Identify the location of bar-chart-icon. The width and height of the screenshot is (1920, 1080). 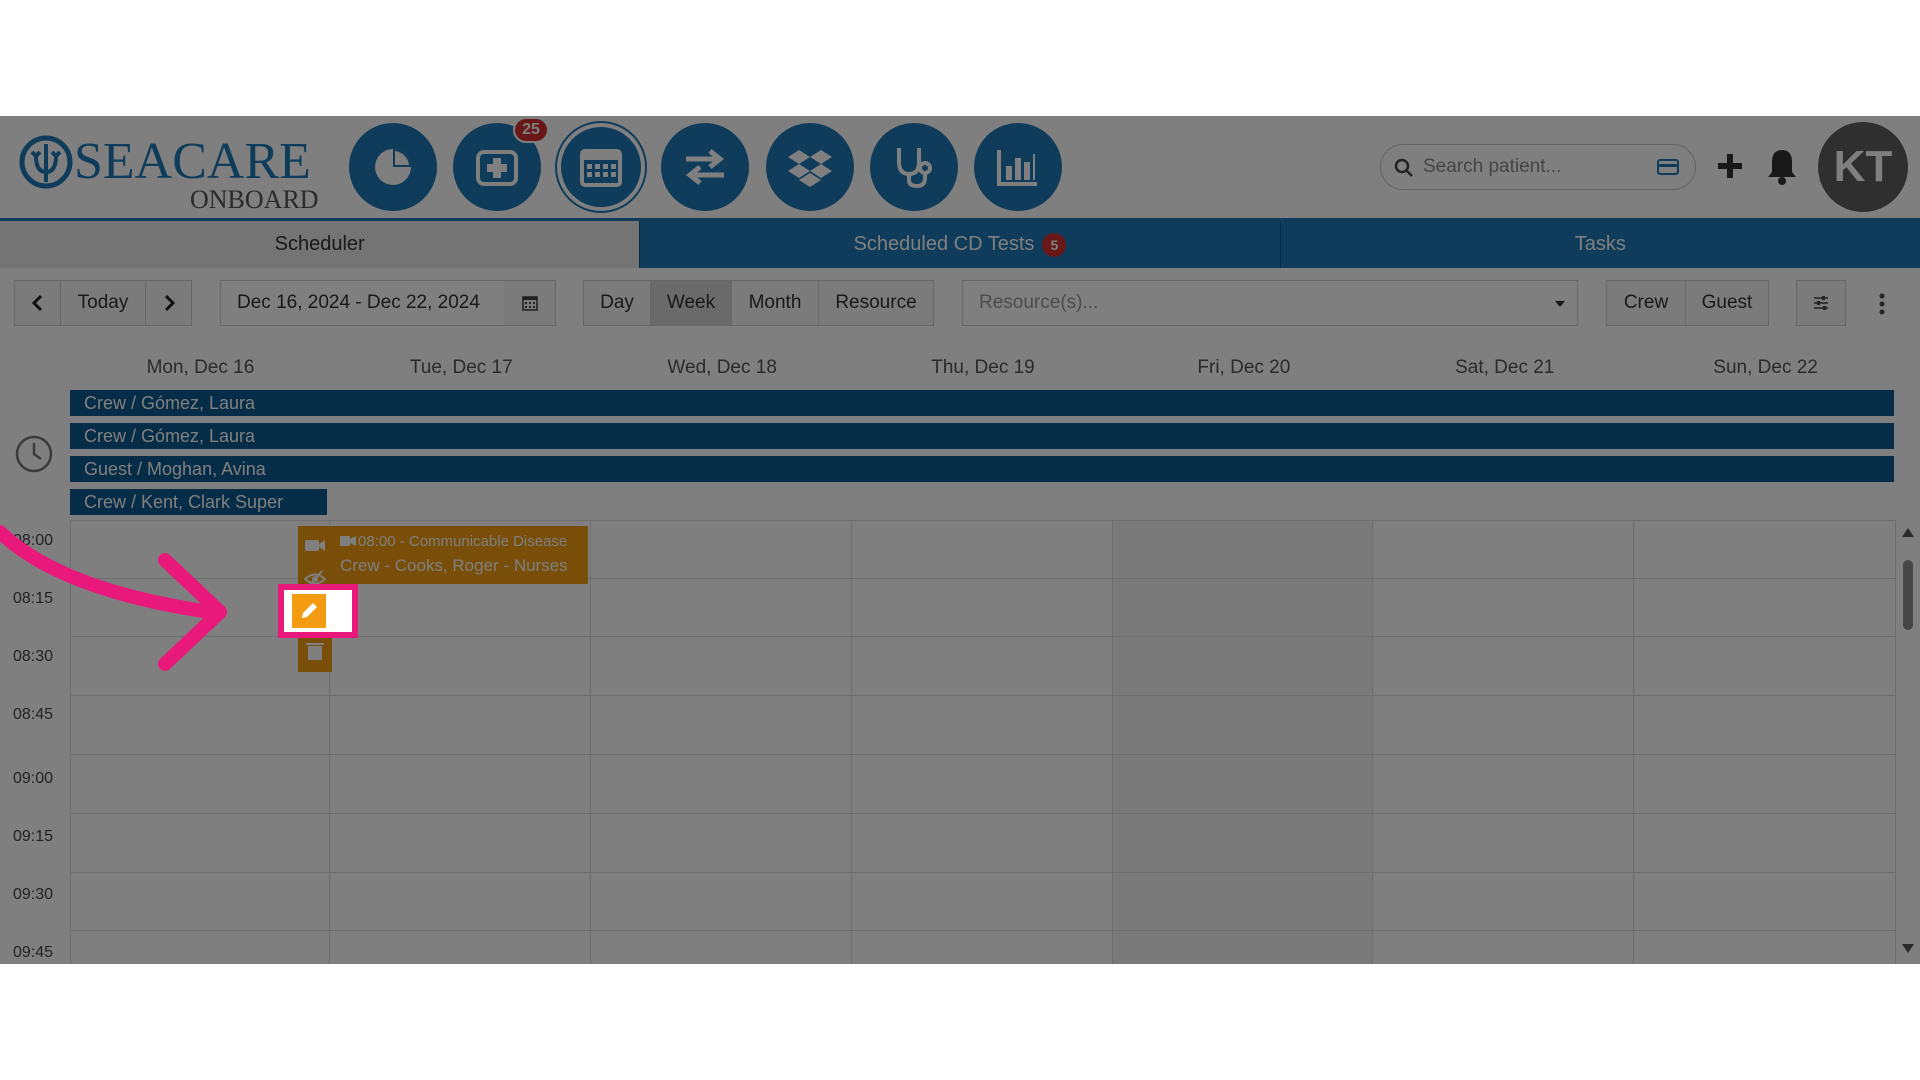
(1017, 168).